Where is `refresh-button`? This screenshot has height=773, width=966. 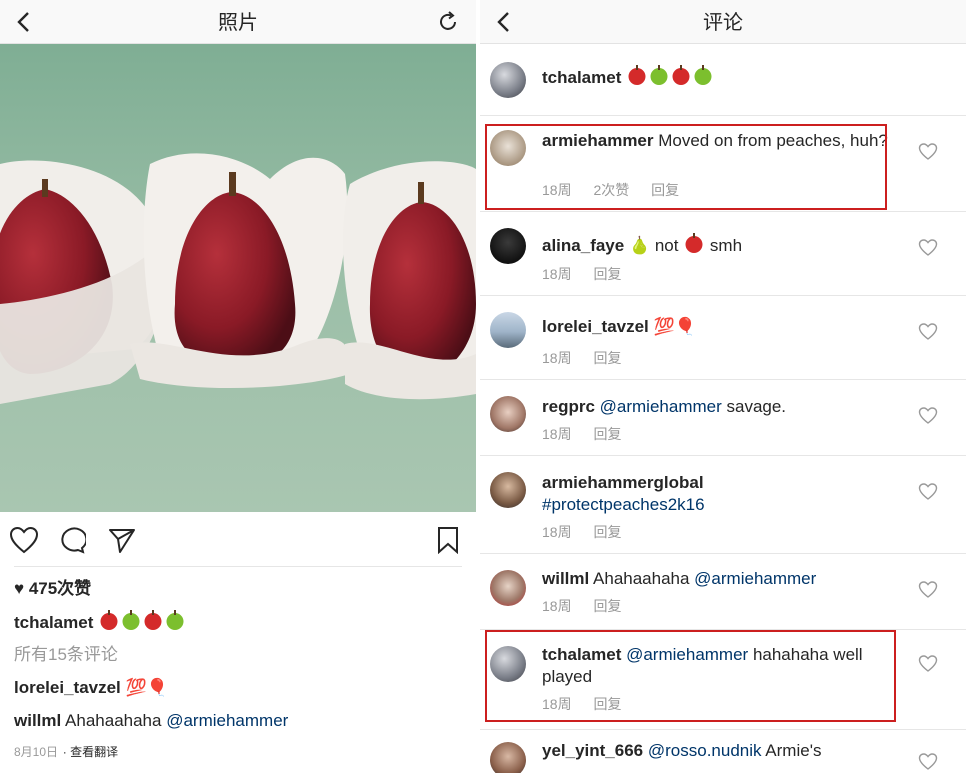 refresh-button is located at coordinates (448, 22).